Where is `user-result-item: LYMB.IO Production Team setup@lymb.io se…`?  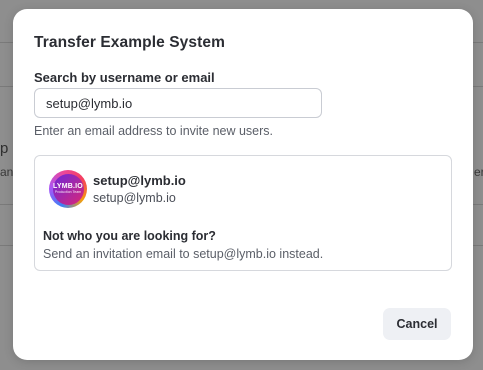 user-result-item: LYMB.IO Production Team setup@lymb.io se… is located at coordinates (117, 189).